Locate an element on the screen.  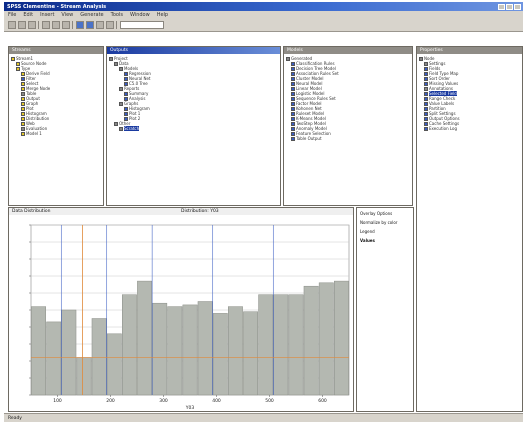
tree-item: Table Output is located at coordinates (348, 138).